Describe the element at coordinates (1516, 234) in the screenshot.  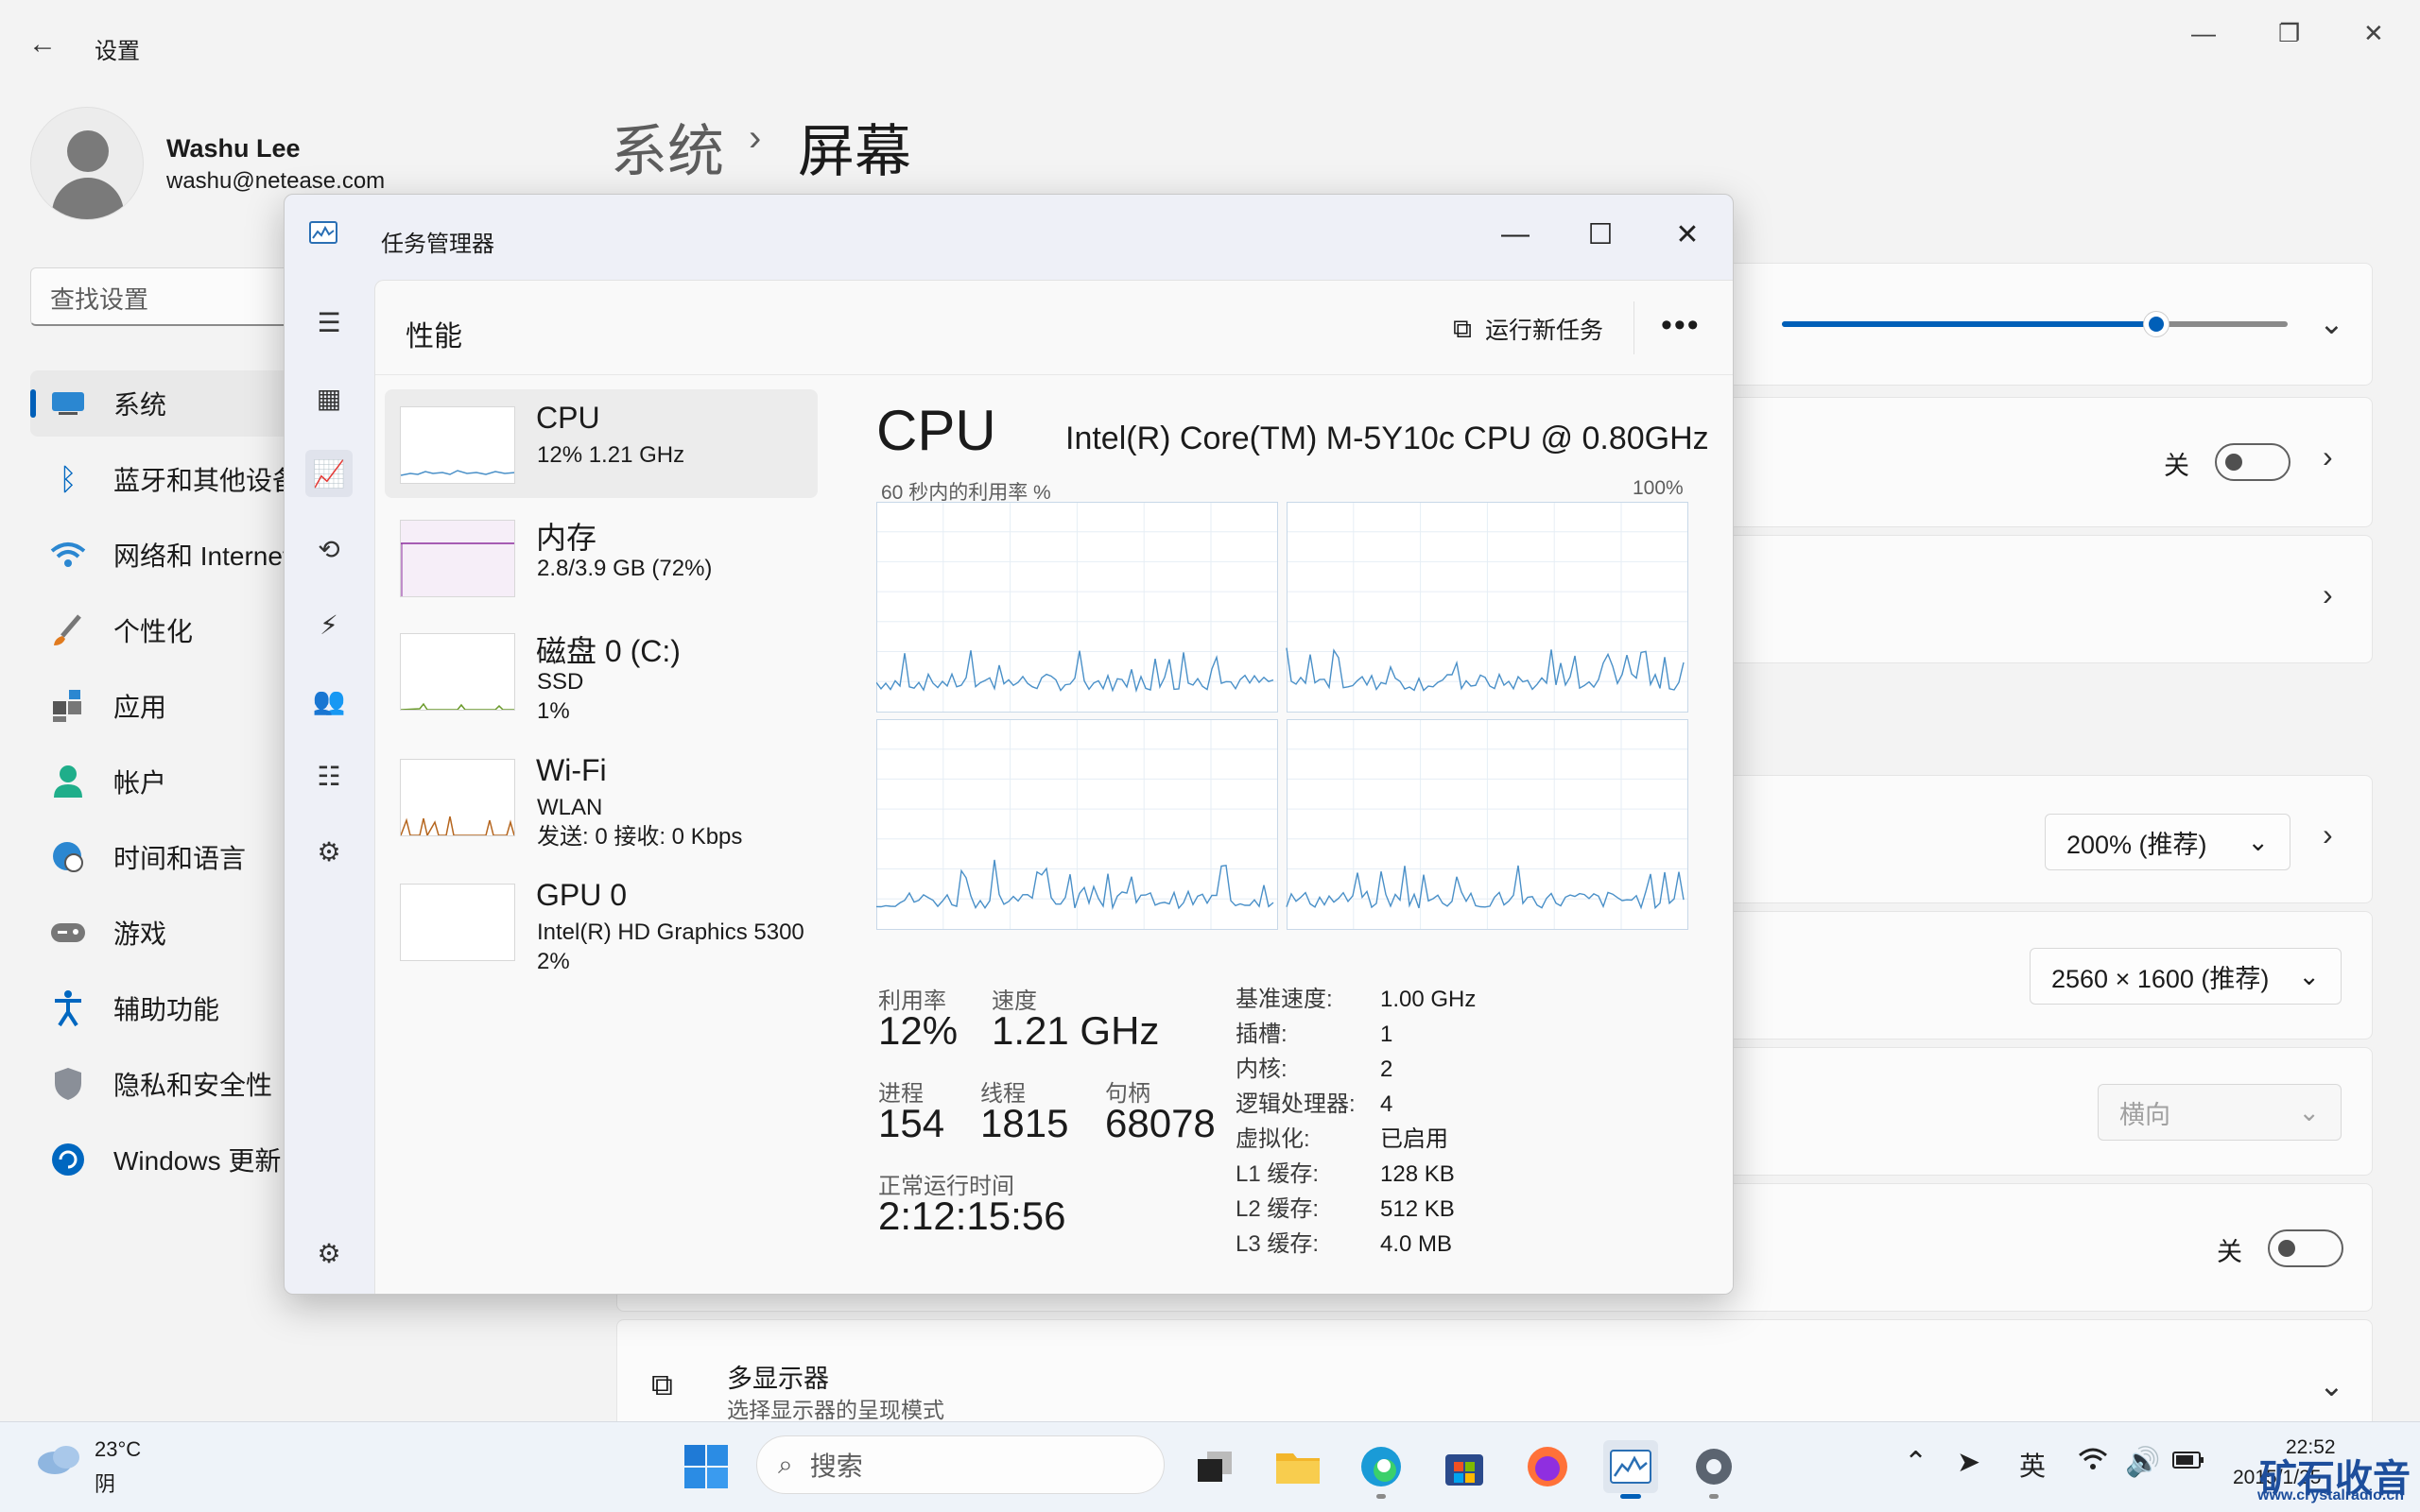
I see `tm-minimize-button: —` at that location.